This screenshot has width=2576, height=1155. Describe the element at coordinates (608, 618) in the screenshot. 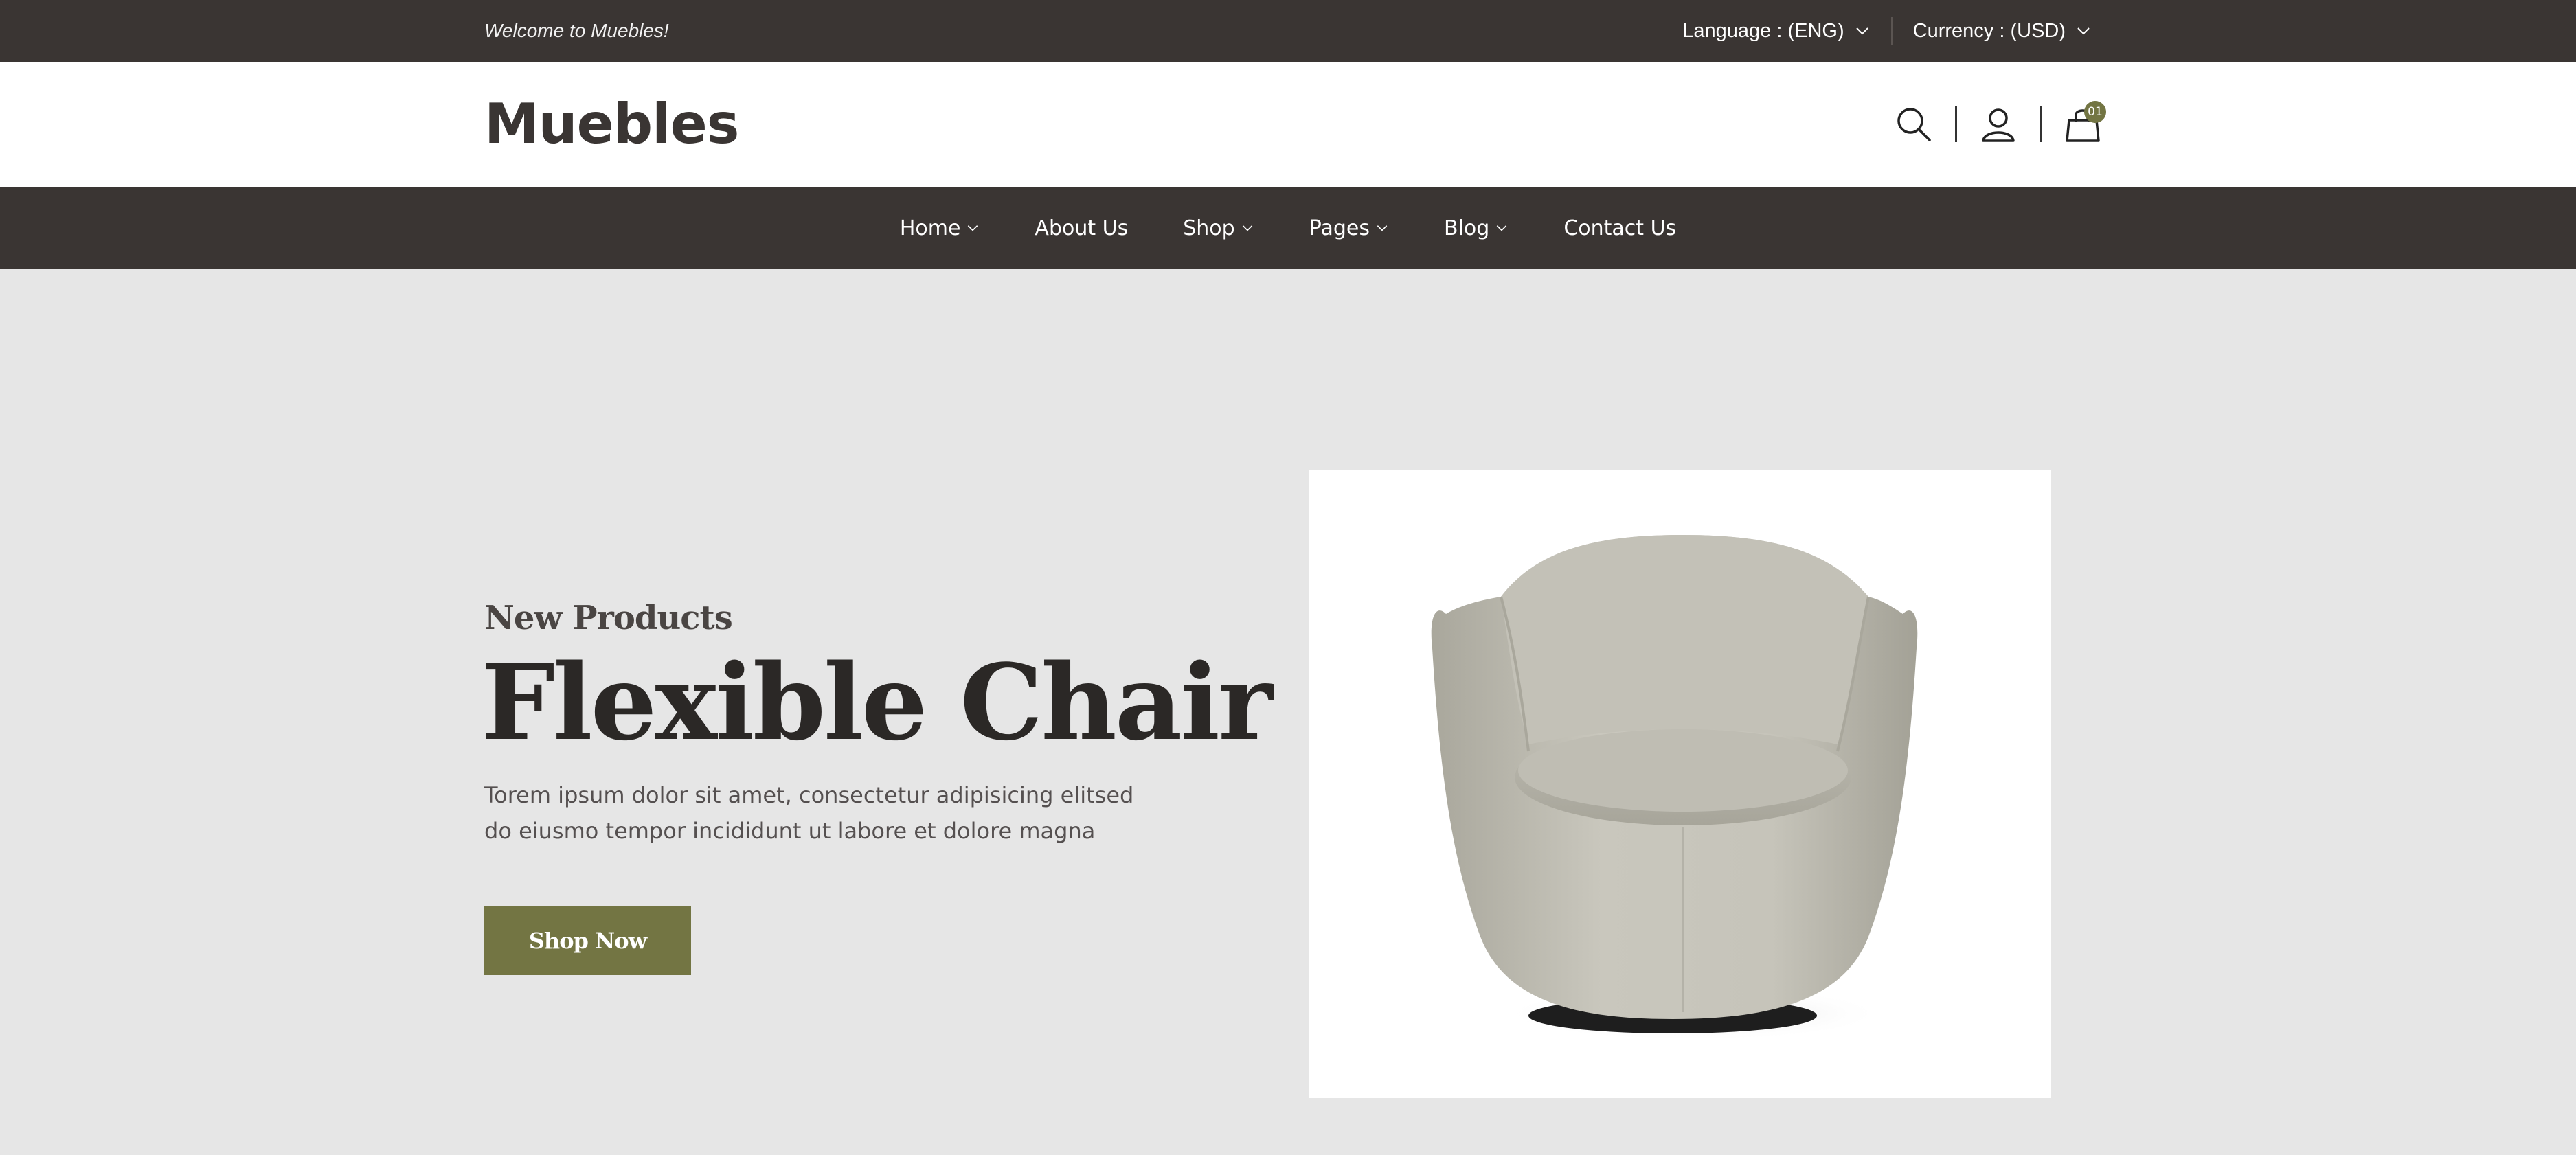

I see `hero-subtitle: New Products` at that location.